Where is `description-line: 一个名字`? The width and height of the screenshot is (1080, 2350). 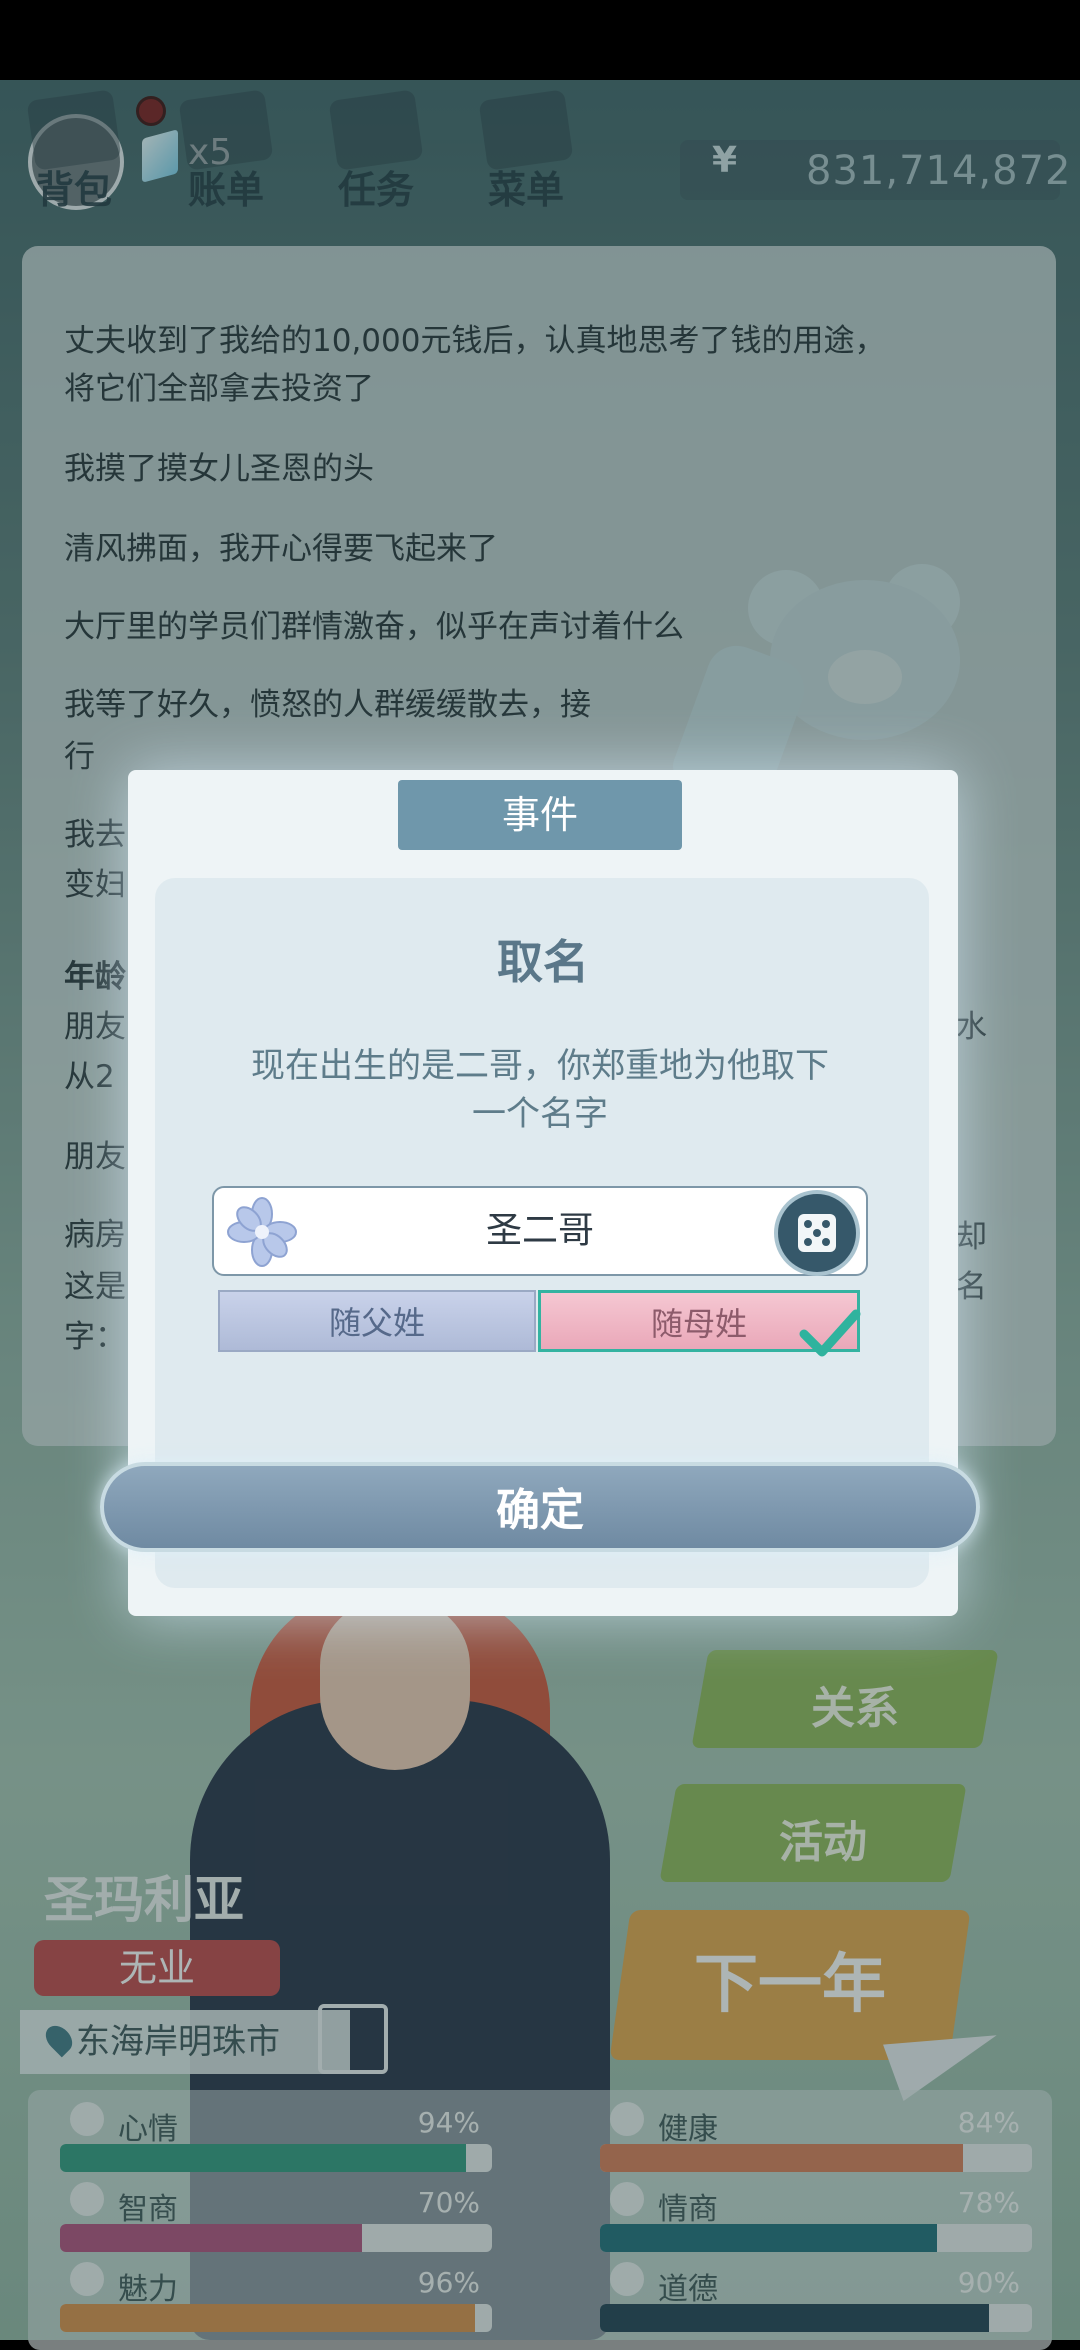 description-line: 一个名字 is located at coordinates (540, 1114).